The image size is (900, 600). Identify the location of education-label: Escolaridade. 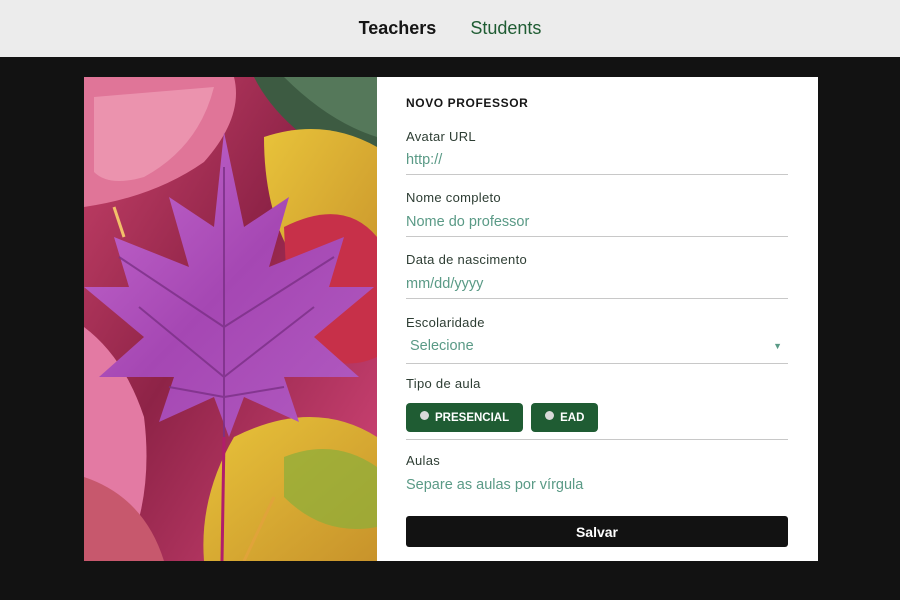
(445, 322).